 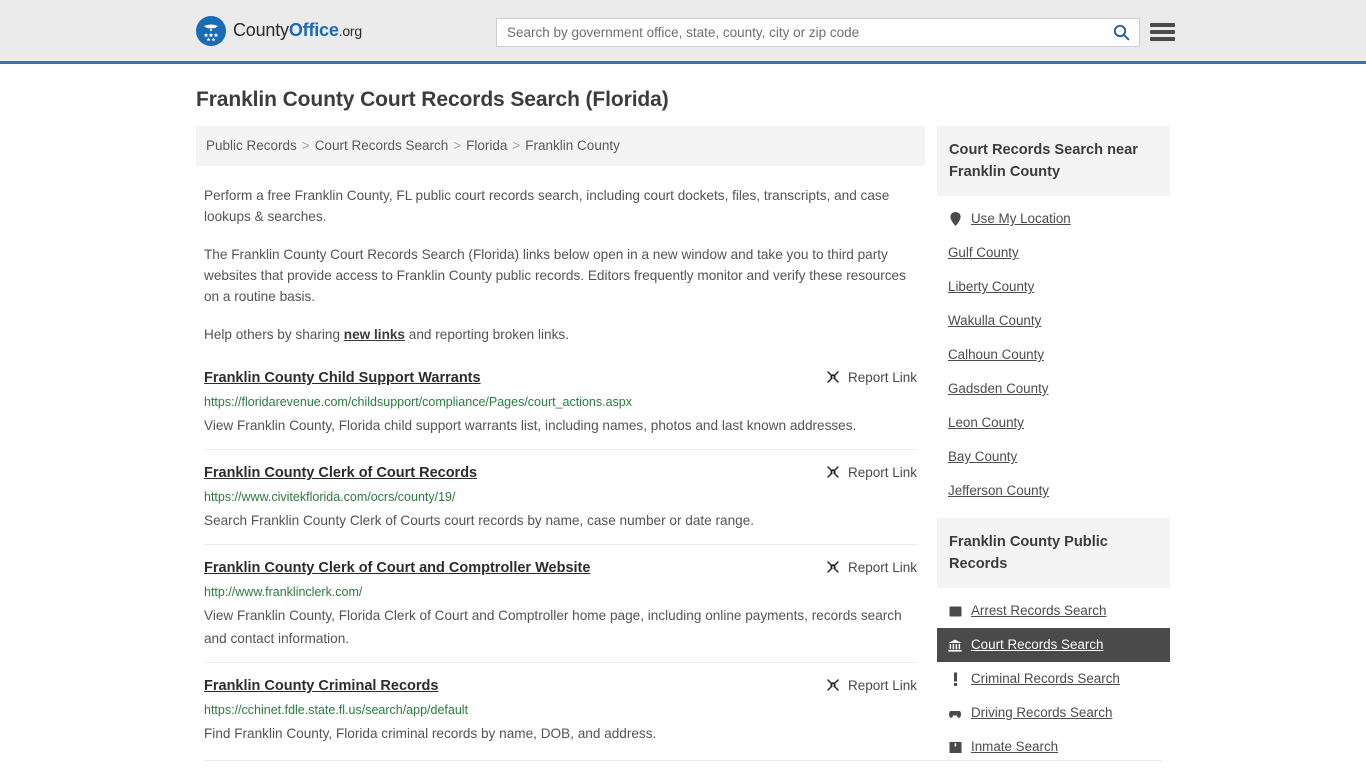 What do you see at coordinates (251, 145) in the screenshot?
I see `breadcrumb-item-public-records: Public Records` at bounding box center [251, 145].